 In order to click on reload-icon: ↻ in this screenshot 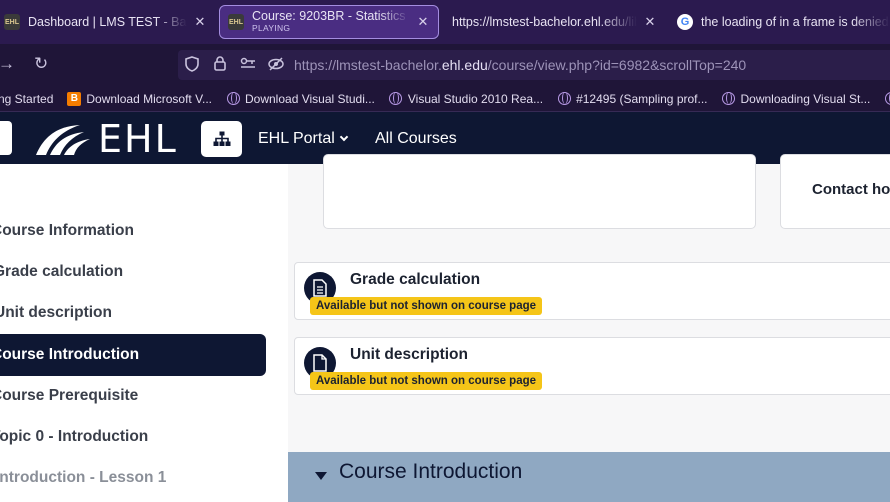, I will do `click(41, 64)`.